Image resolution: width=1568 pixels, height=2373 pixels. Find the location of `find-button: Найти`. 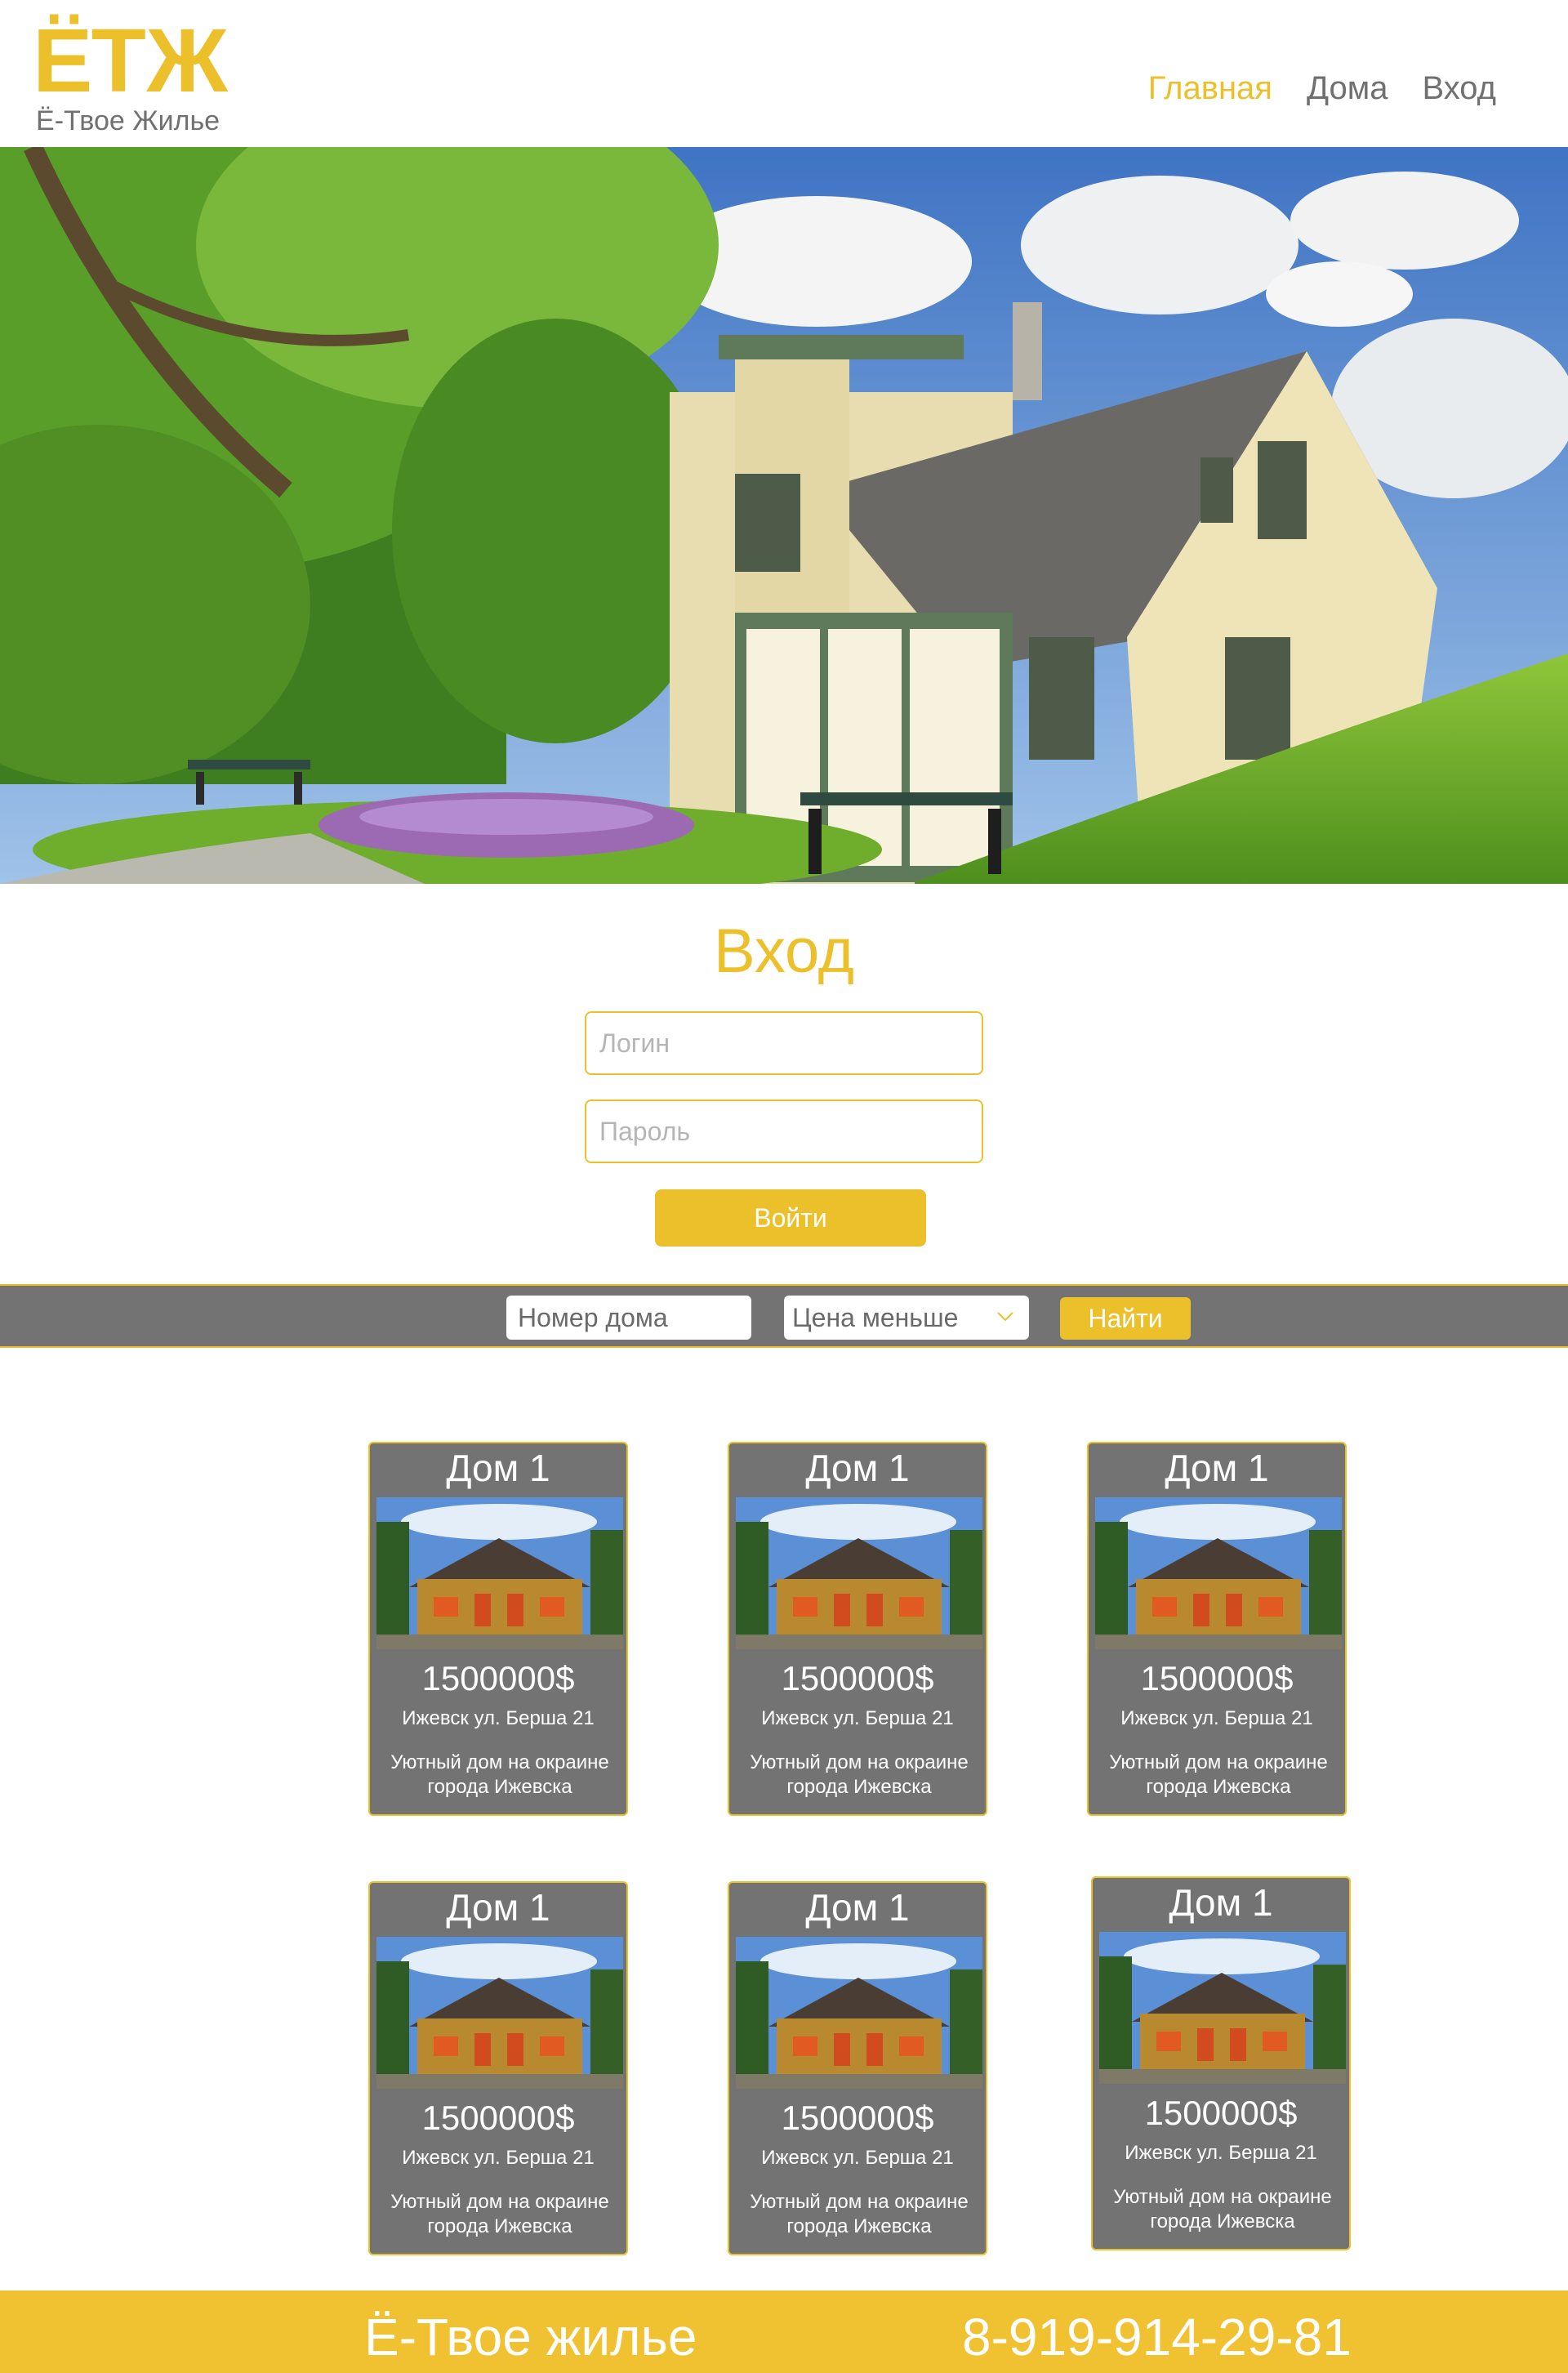

find-button: Найти is located at coordinates (1125, 1319).